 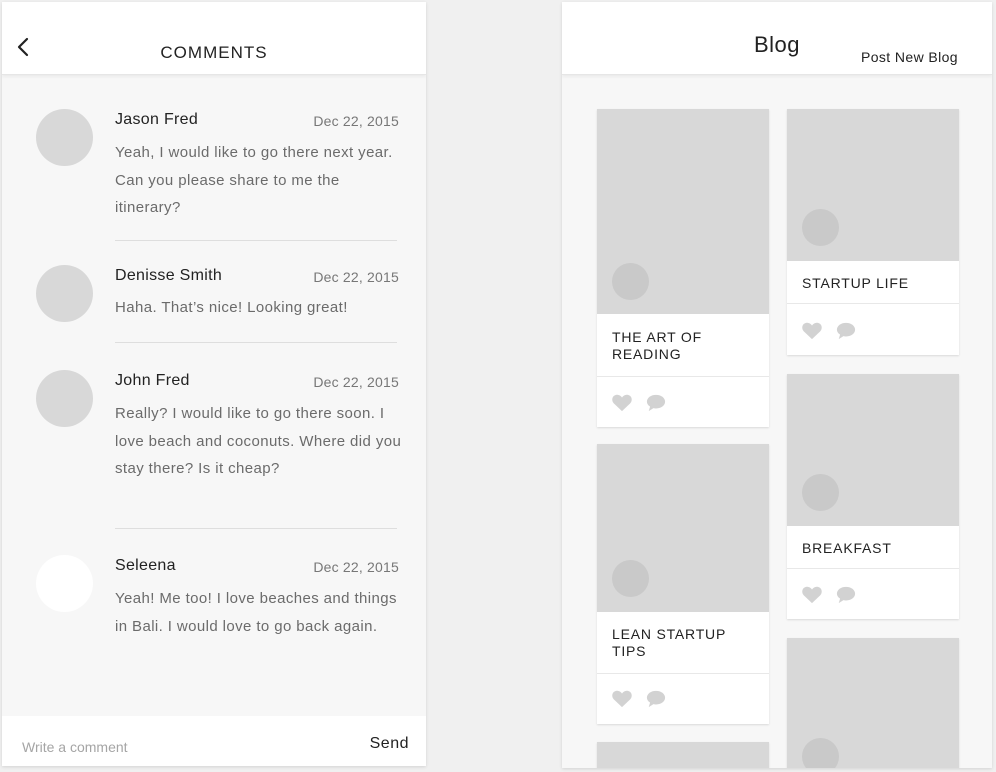 What do you see at coordinates (777, 38) in the screenshot?
I see `blog-header: Blog Post New Blog` at bounding box center [777, 38].